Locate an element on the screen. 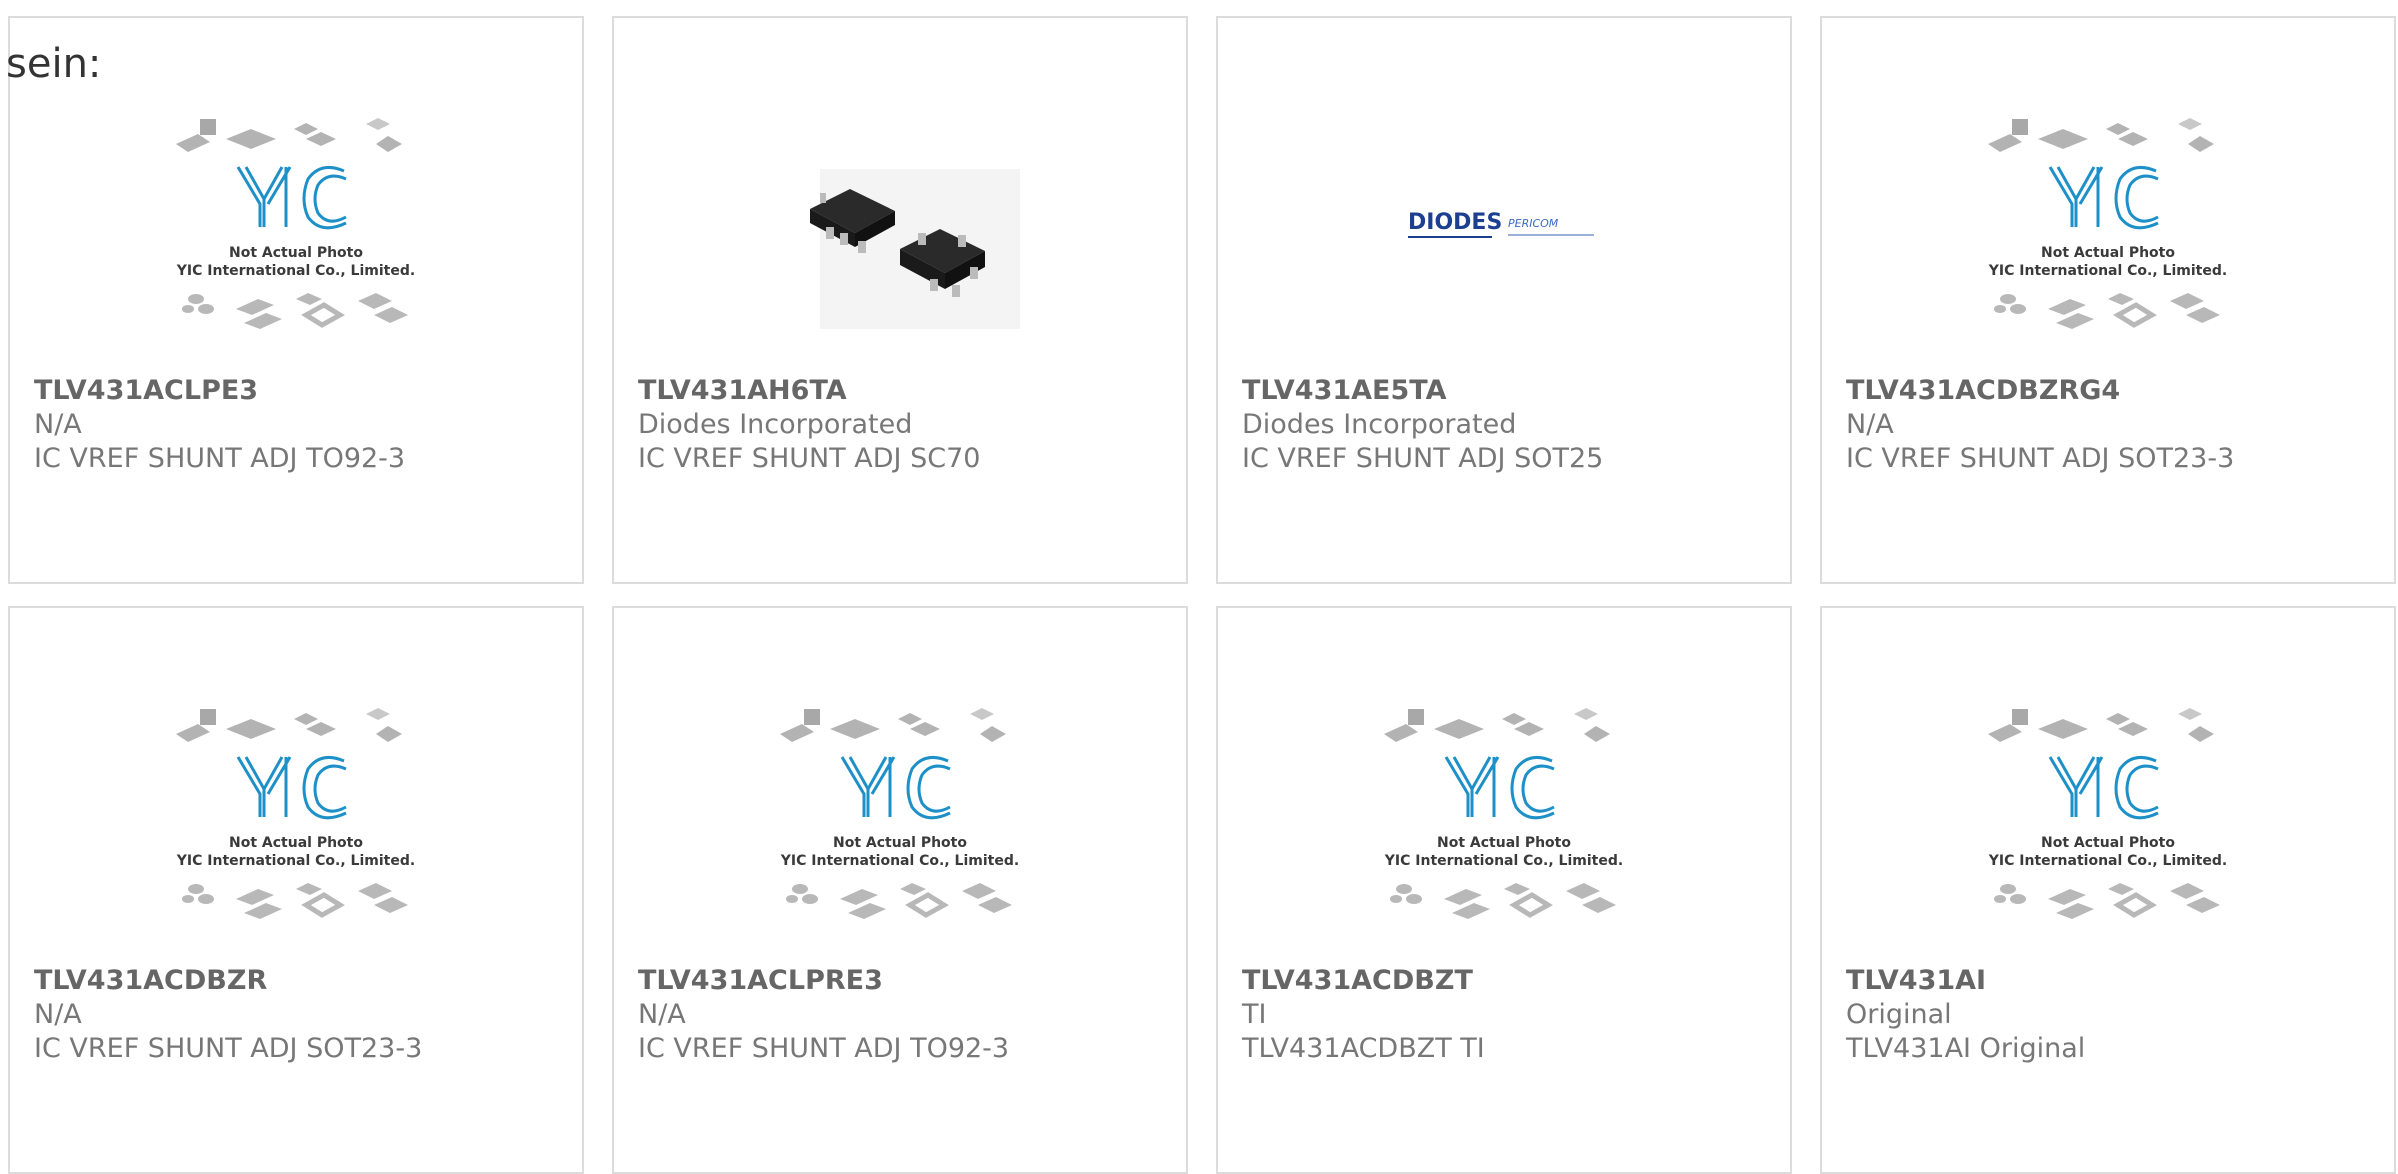 The image size is (2398, 1174). part-number-link: TLV431AI is located at coordinates (2110, 981).